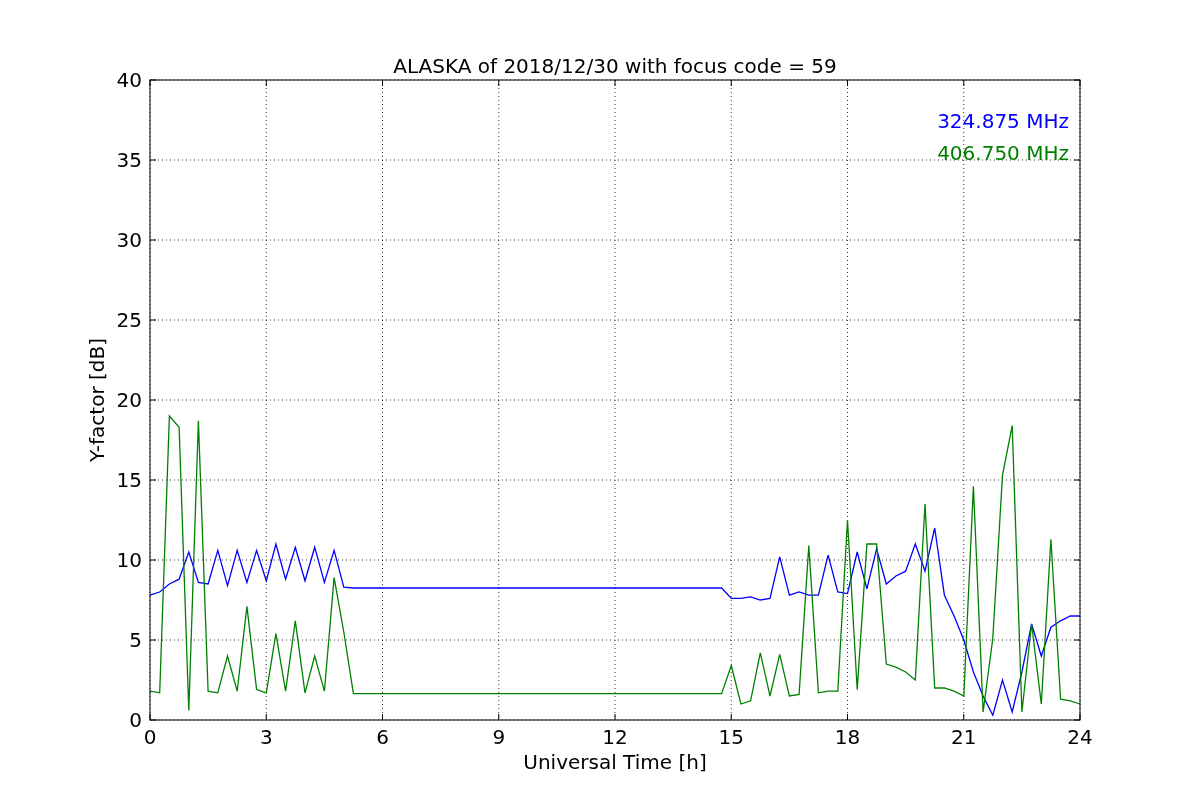 The height and width of the screenshot is (800, 1200). What do you see at coordinates (615, 66) in the screenshot?
I see `chart-title: ALASKA of 2018/12/30 with focus code = 59` at bounding box center [615, 66].